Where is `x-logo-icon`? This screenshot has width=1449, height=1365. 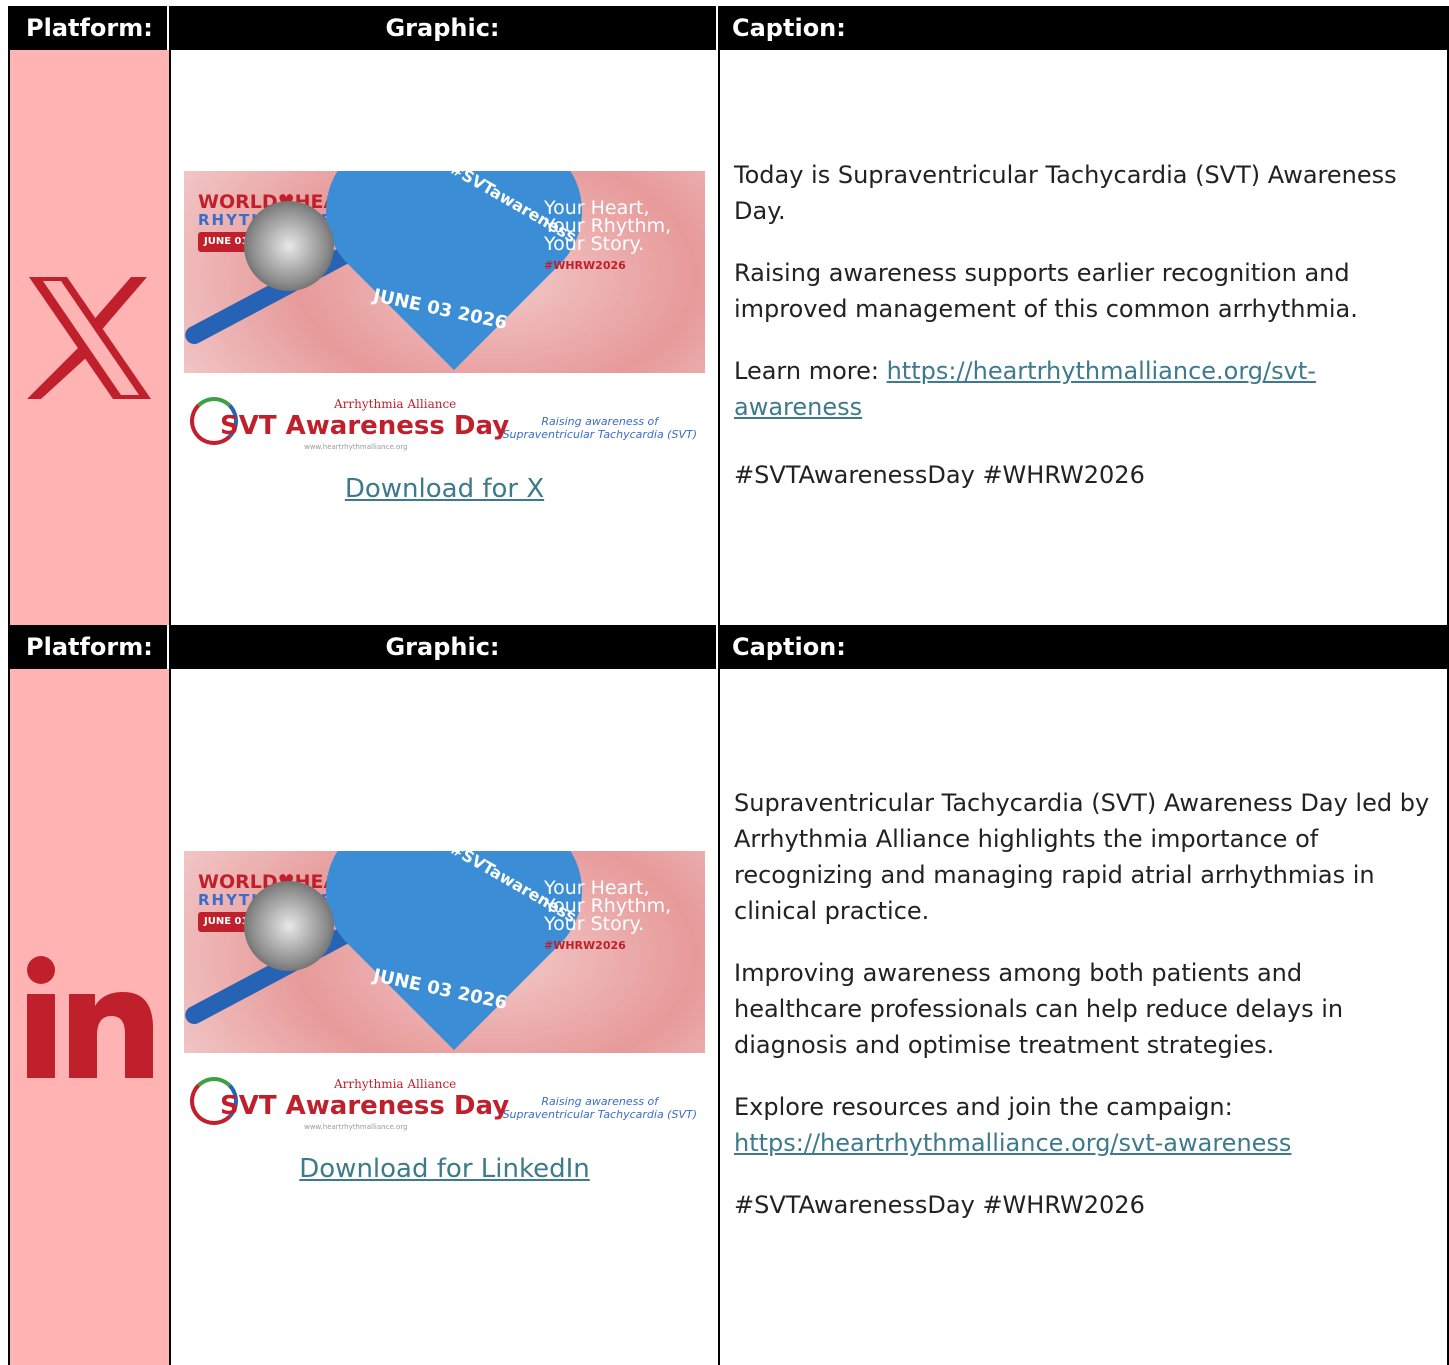
x-logo-icon is located at coordinates (88, 337).